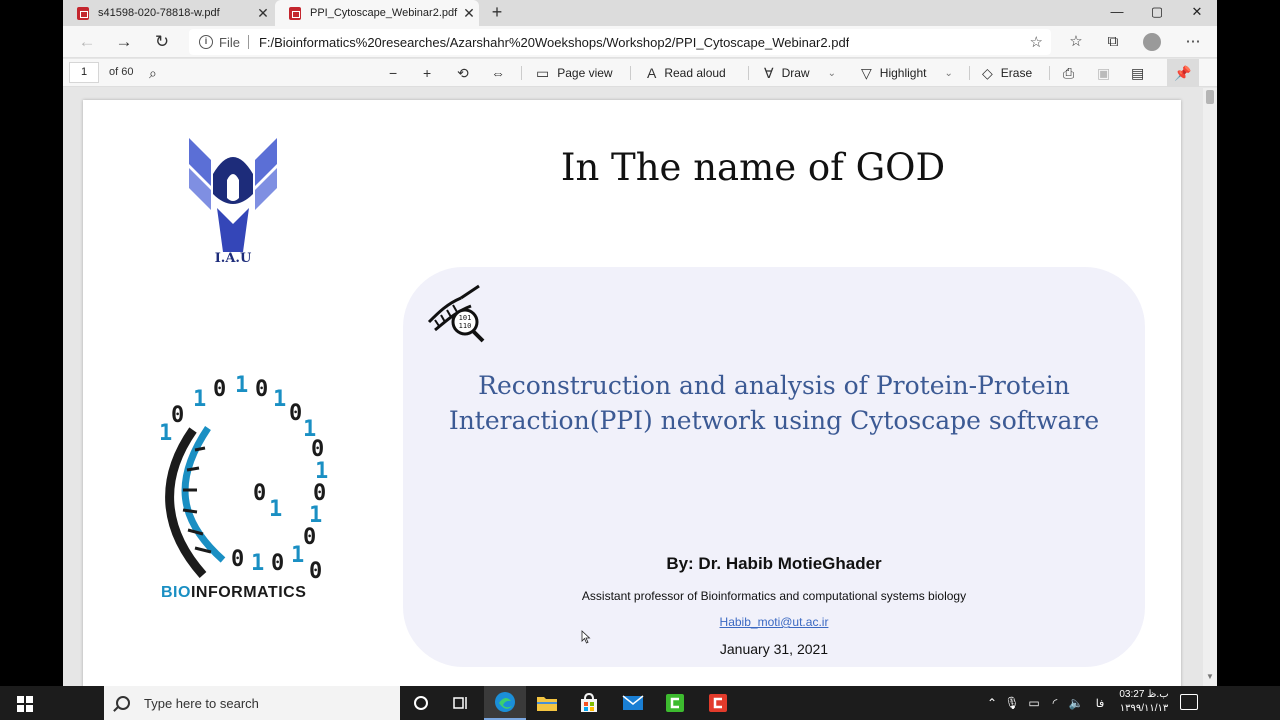  I want to click on scrollbar-thumb, so click(1210, 97).